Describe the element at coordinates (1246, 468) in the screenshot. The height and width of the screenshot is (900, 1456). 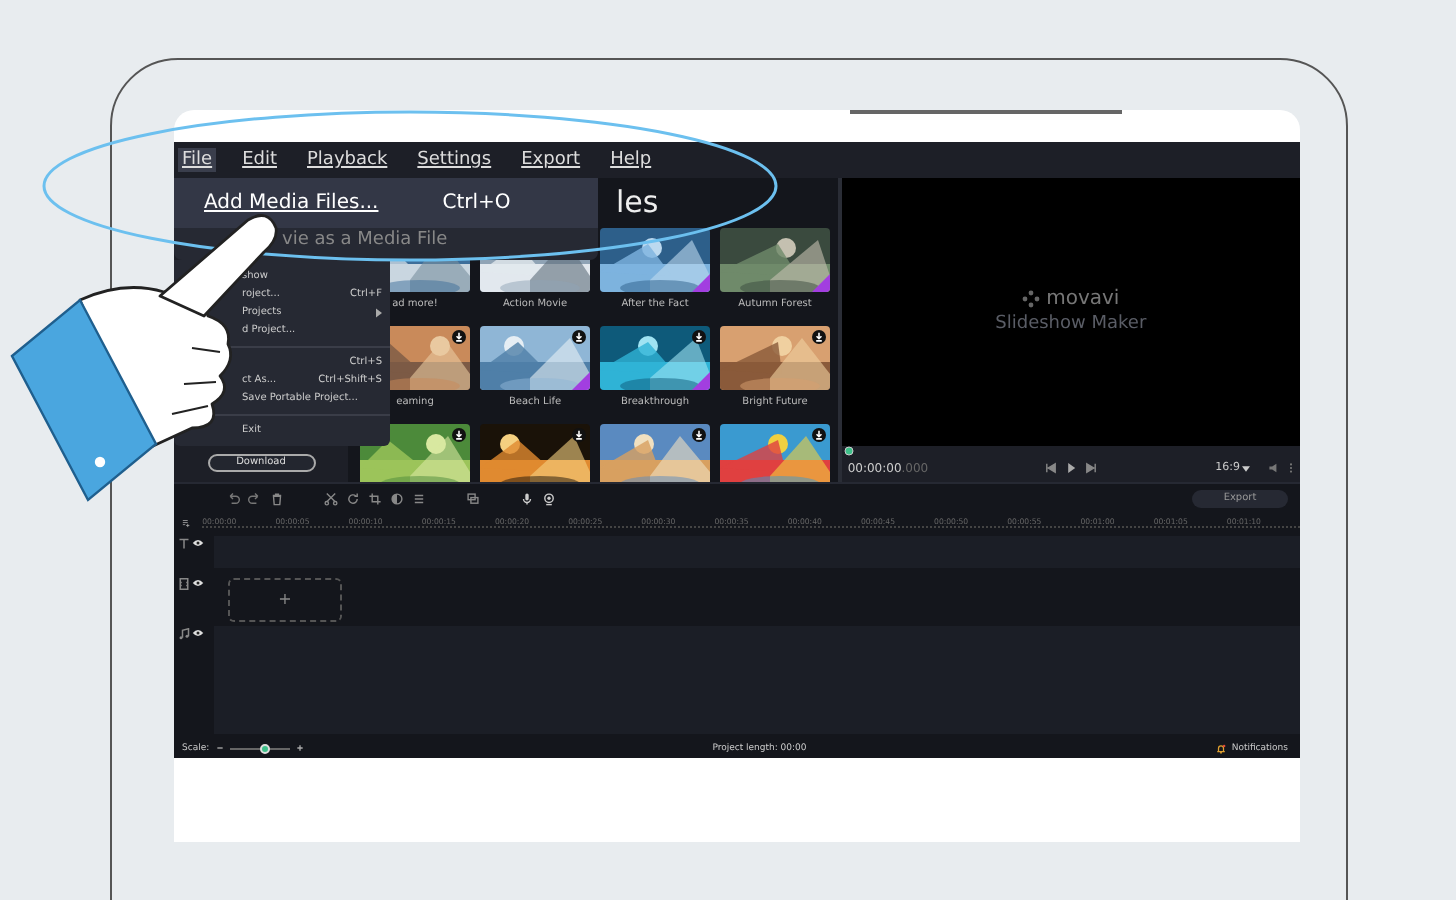
I see `caret-icon` at that location.